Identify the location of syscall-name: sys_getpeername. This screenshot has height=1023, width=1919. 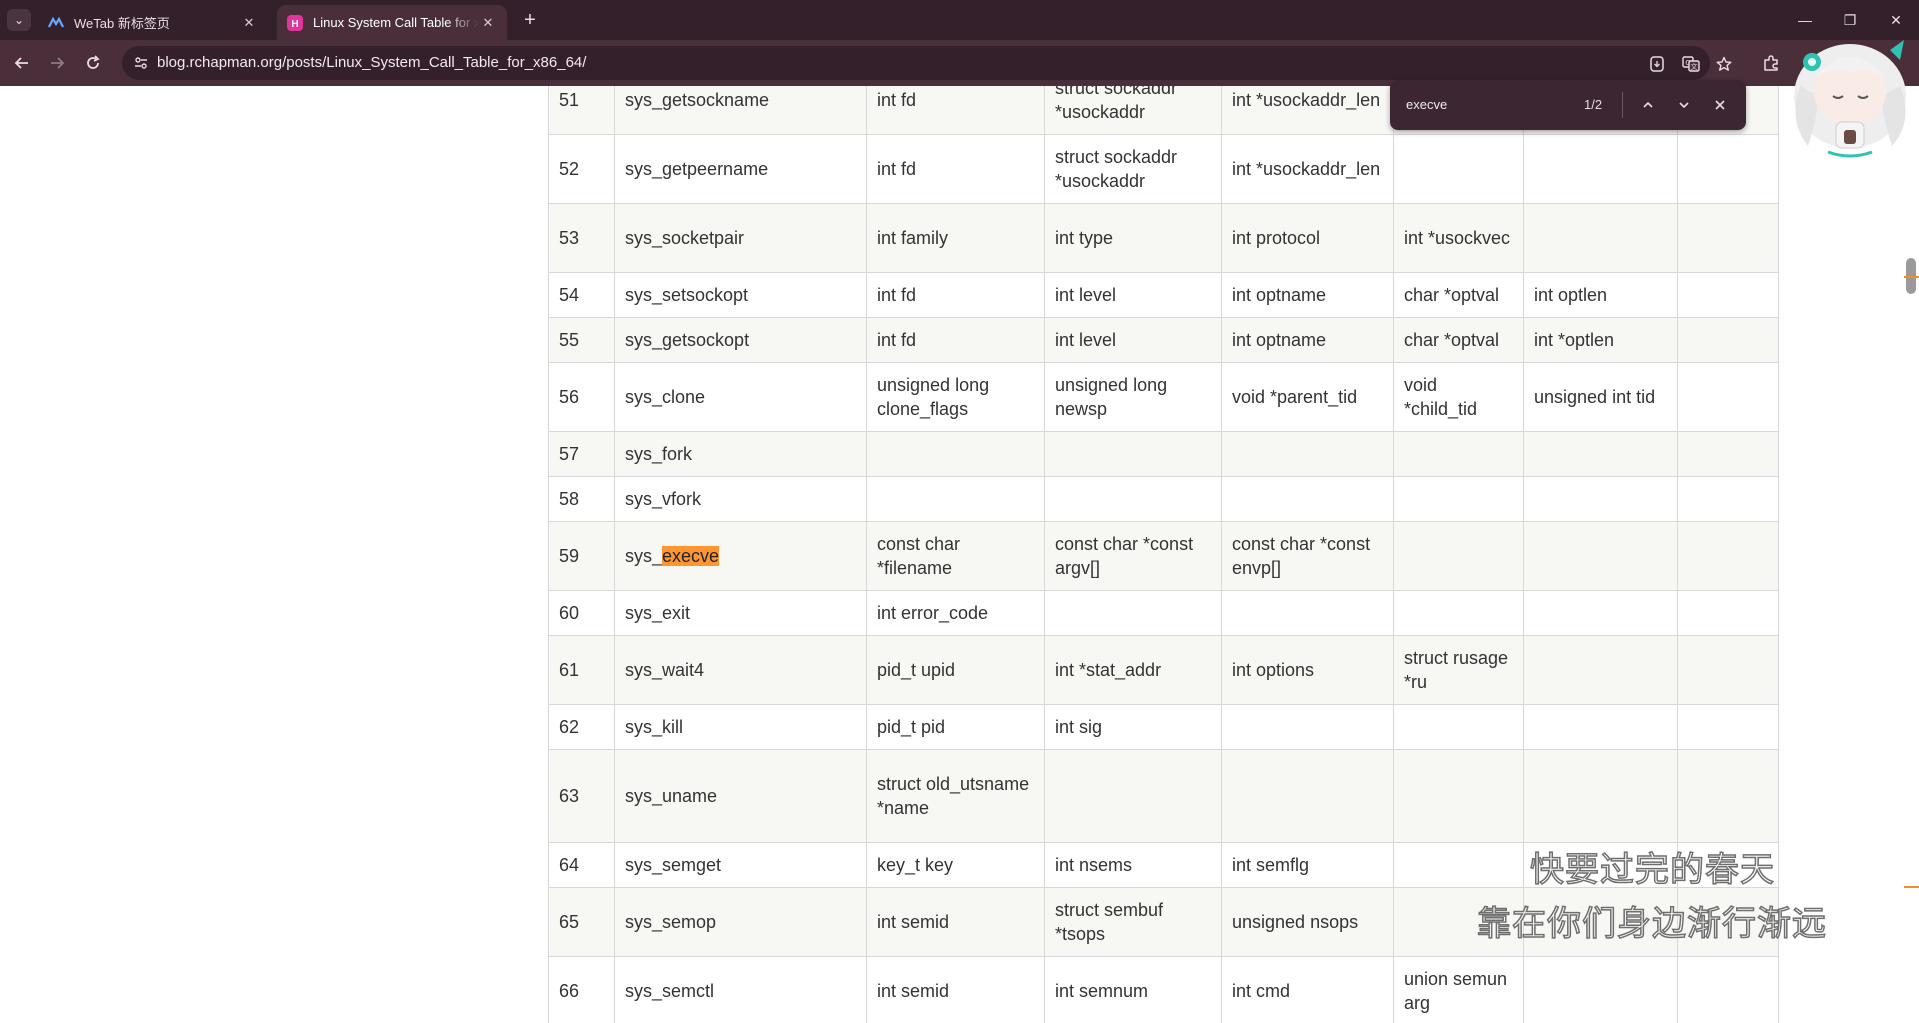
(740, 169).